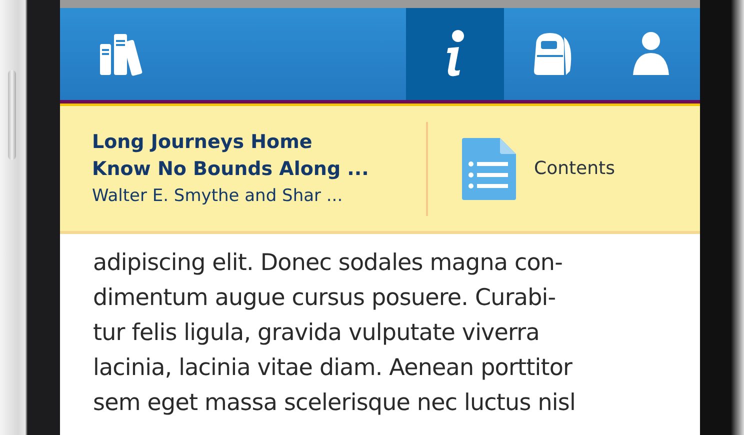  What do you see at coordinates (333, 368) in the screenshot?
I see `body-text-line: lacinia, lacinia vitae diam. Aenean porttitor` at bounding box center [333, 368].